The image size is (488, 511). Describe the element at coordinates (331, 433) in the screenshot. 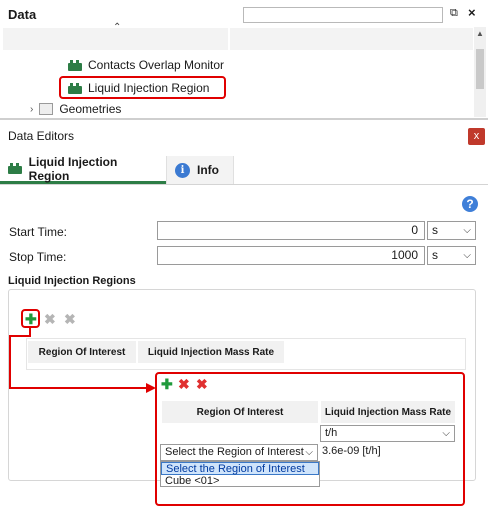

I see `unit-value: t/h` at that location.